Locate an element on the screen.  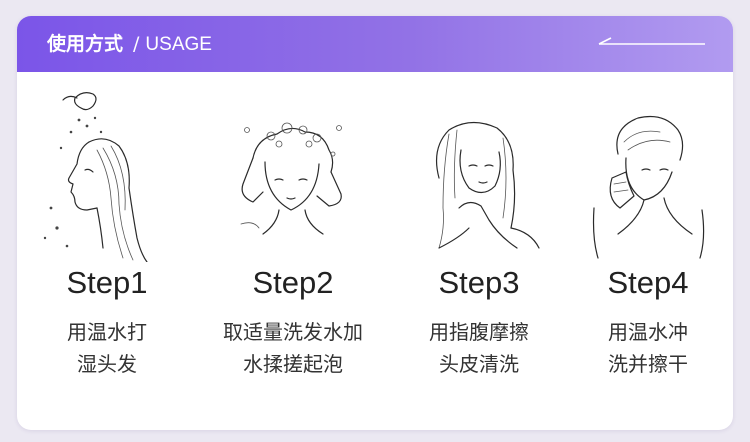
step-2-label: Step2 is located at coordinates (293, 282).